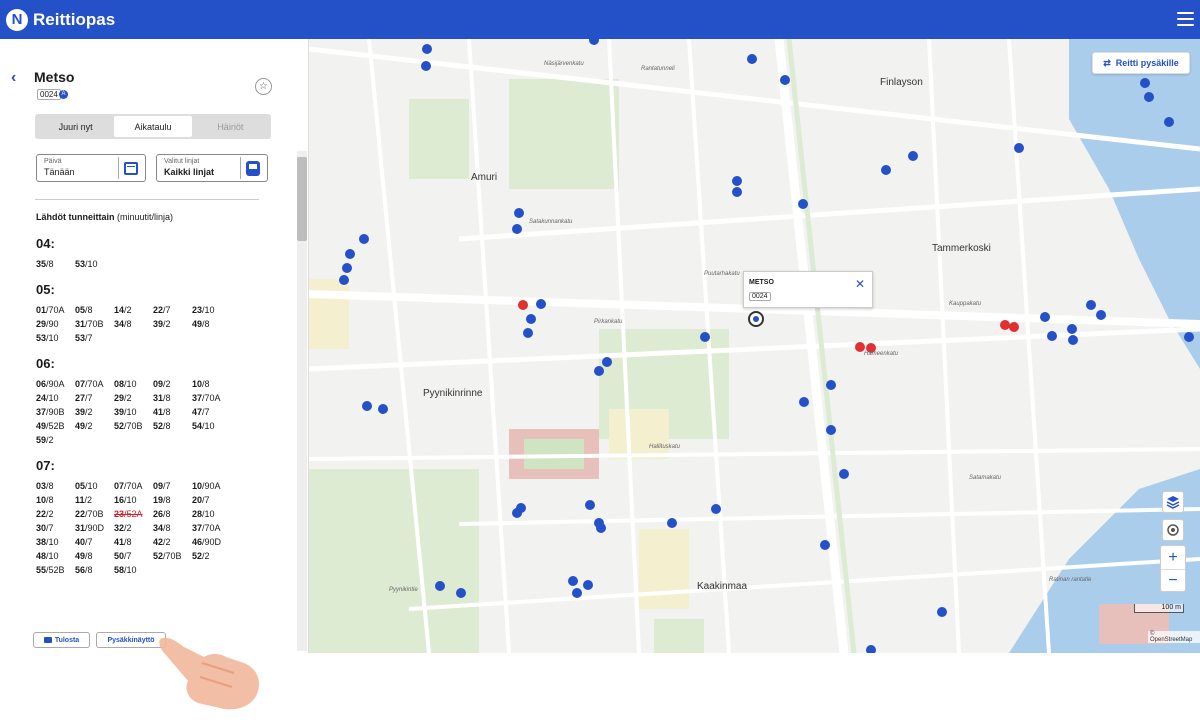 The height and width of the screenshot is (720, 1200). I want to click on departure: 22/7, so click(162, 310).